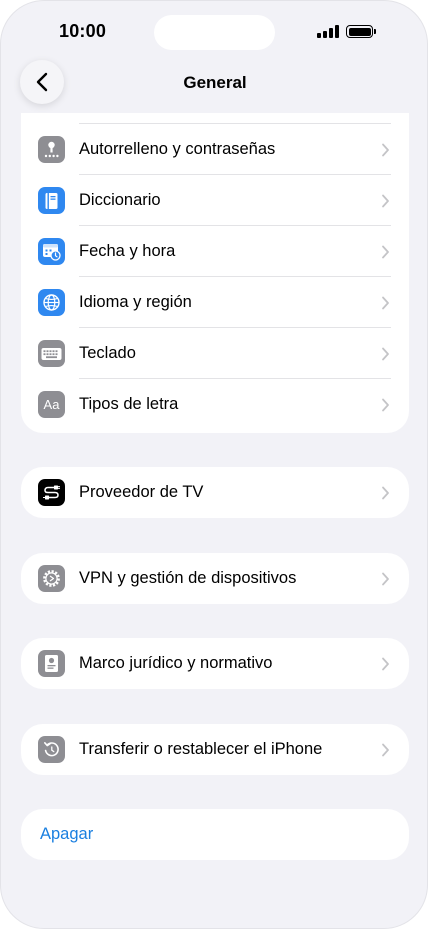 Image resolution: width=428 pixels, height=929 pixels. I want to click on settings-group-vpn: VPN y gestión de dispositivos, so click(215, 578).